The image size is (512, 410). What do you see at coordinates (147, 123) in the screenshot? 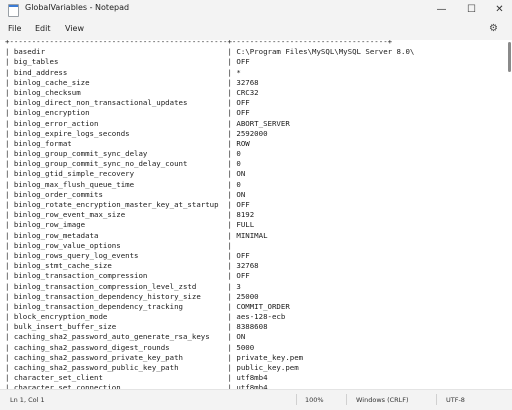
I see `editor-line: | binlog_error_action | ABORT_SERVER` at bounding box center [147, 123].